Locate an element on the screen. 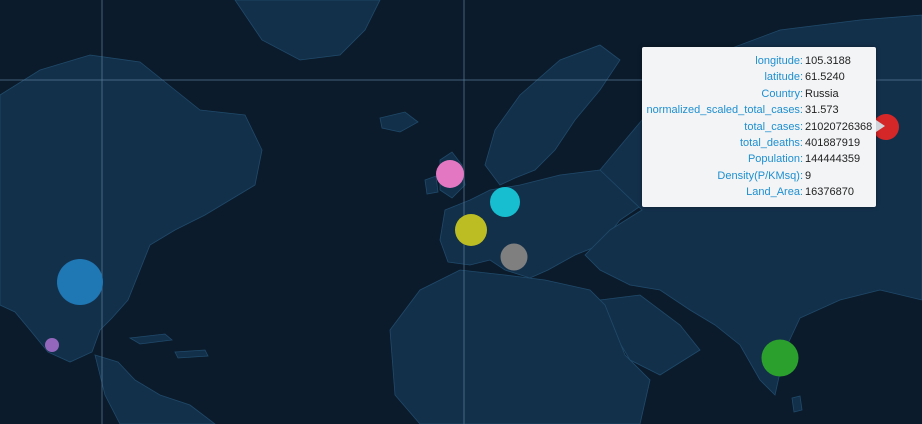  tooltip-key: total_cases: is located at coordinates (773, 126).